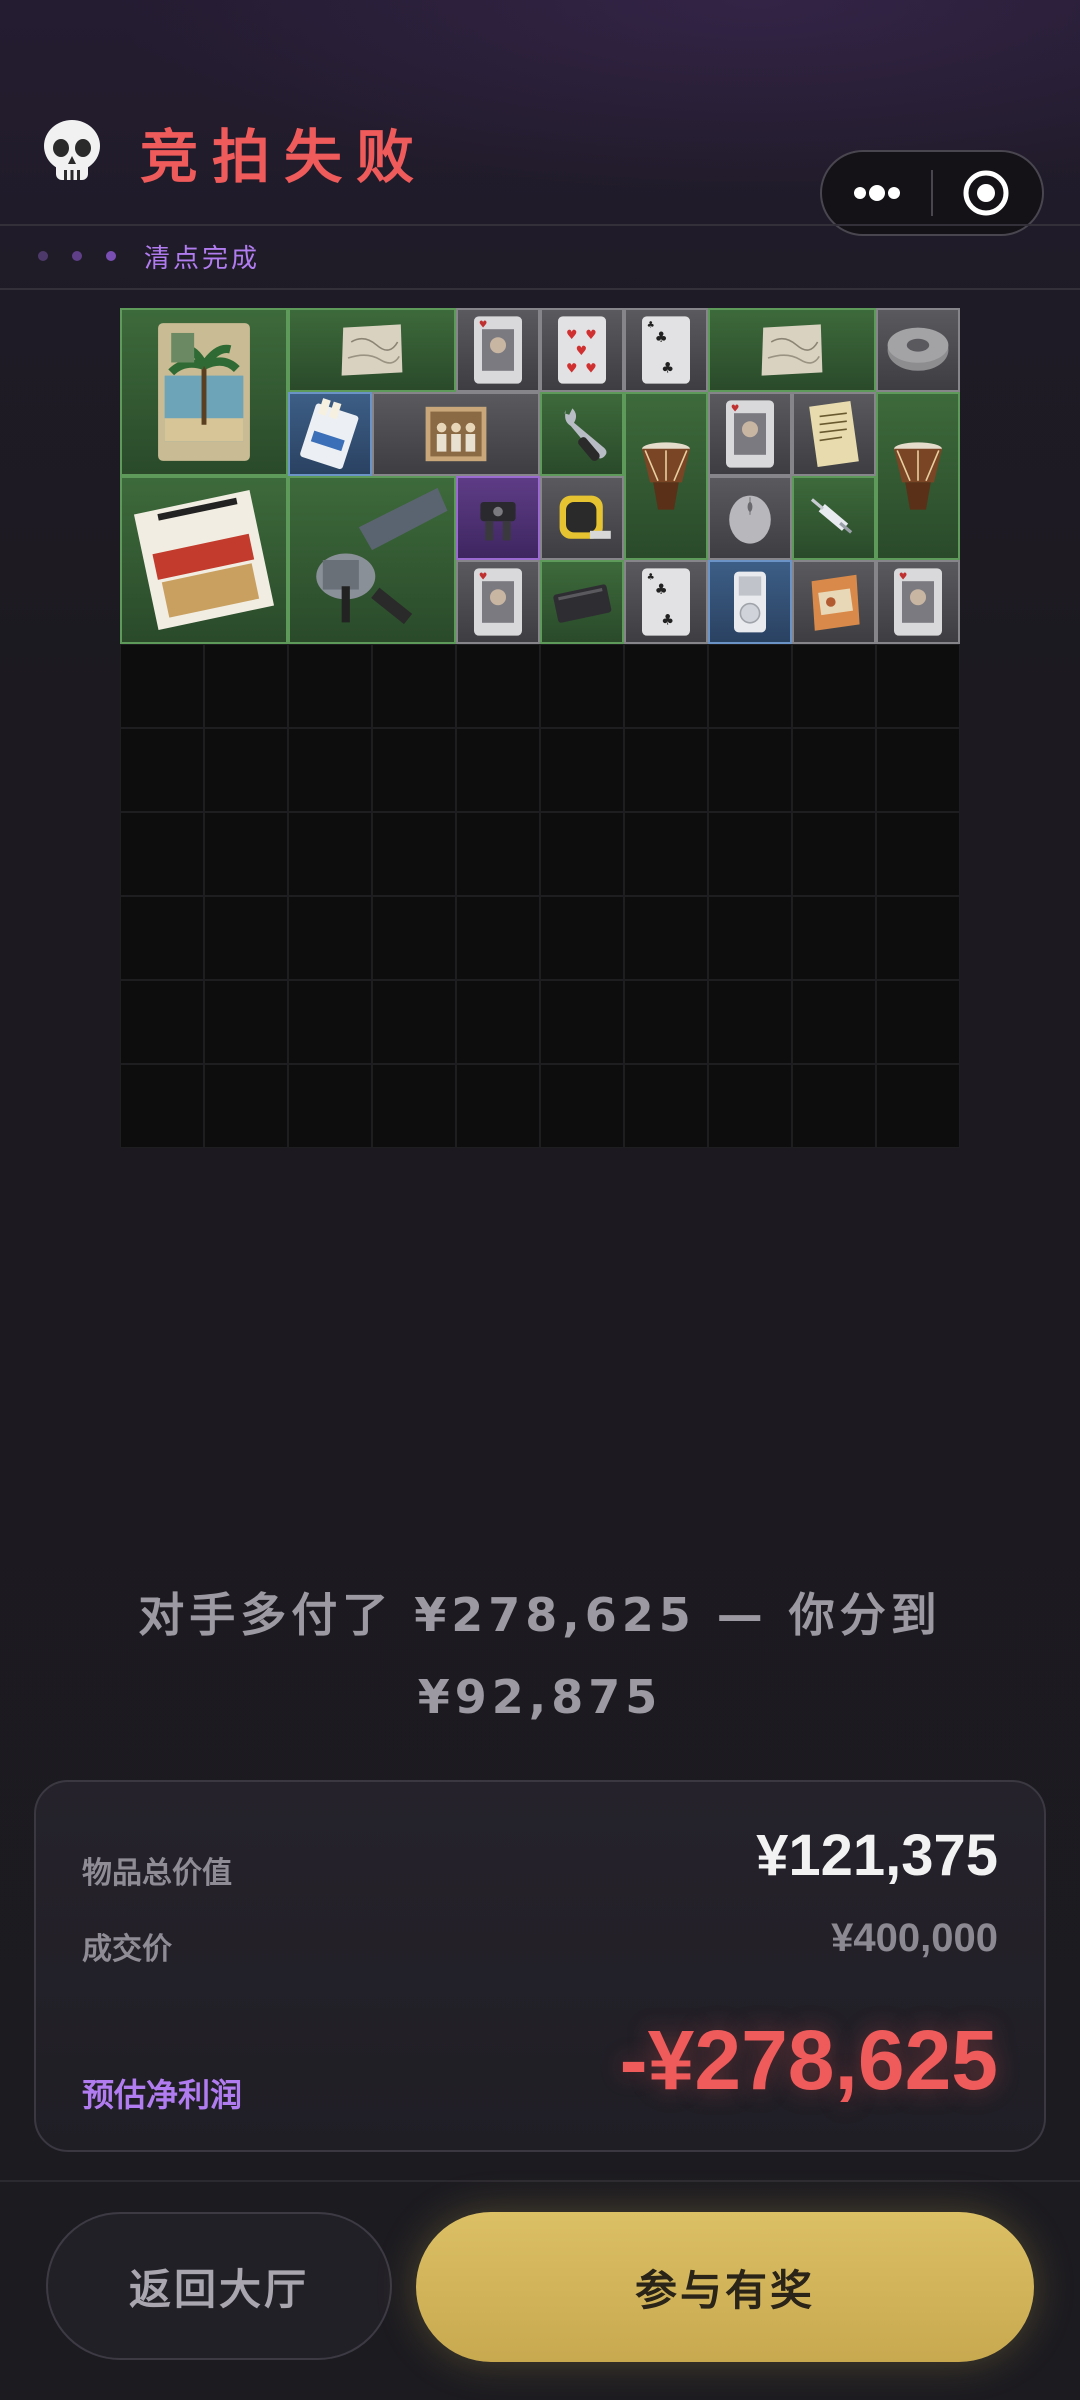 Image resolution: width=1080 pixels, height=2400 pixels. I want to click on join-reward-button: 参与有奖, so click(725, 2287).